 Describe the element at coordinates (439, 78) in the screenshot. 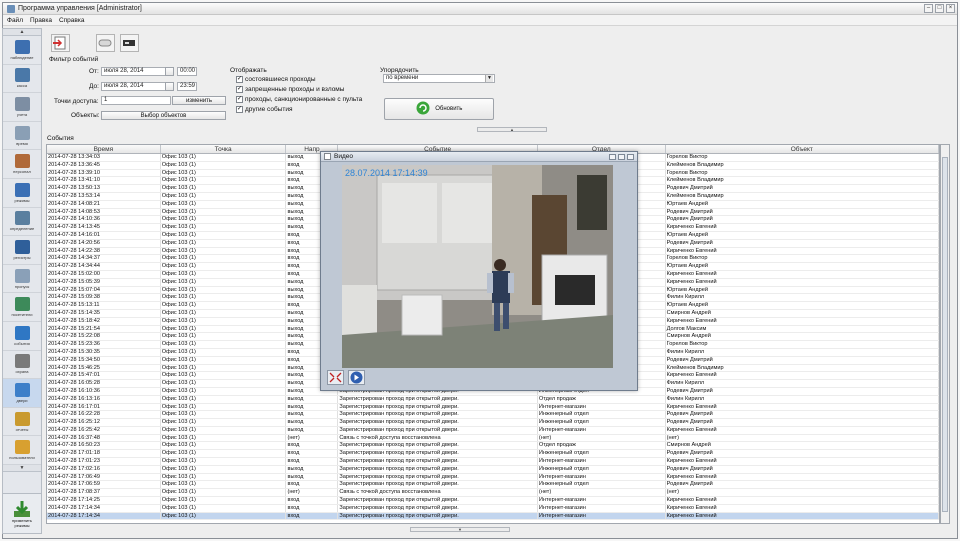

I see `sort-select: по времени ▼` at that location.